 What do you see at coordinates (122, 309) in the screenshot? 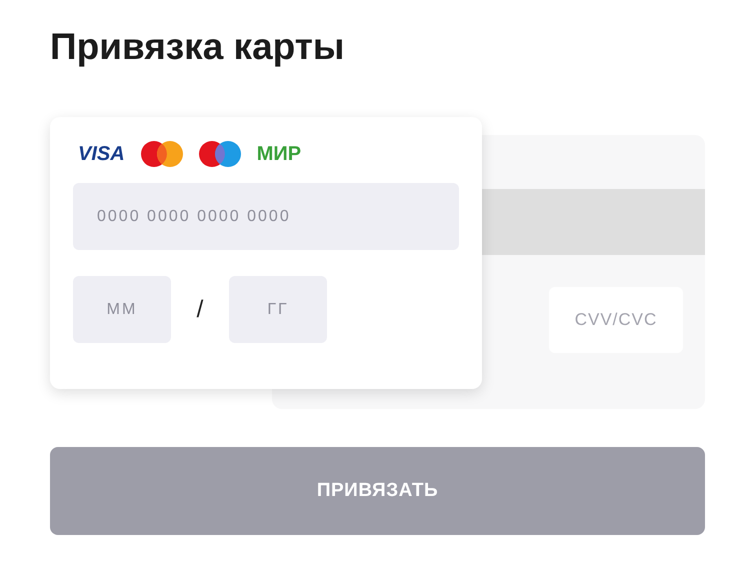
I see `month-field: ММ` at bounding box center [122, 309].